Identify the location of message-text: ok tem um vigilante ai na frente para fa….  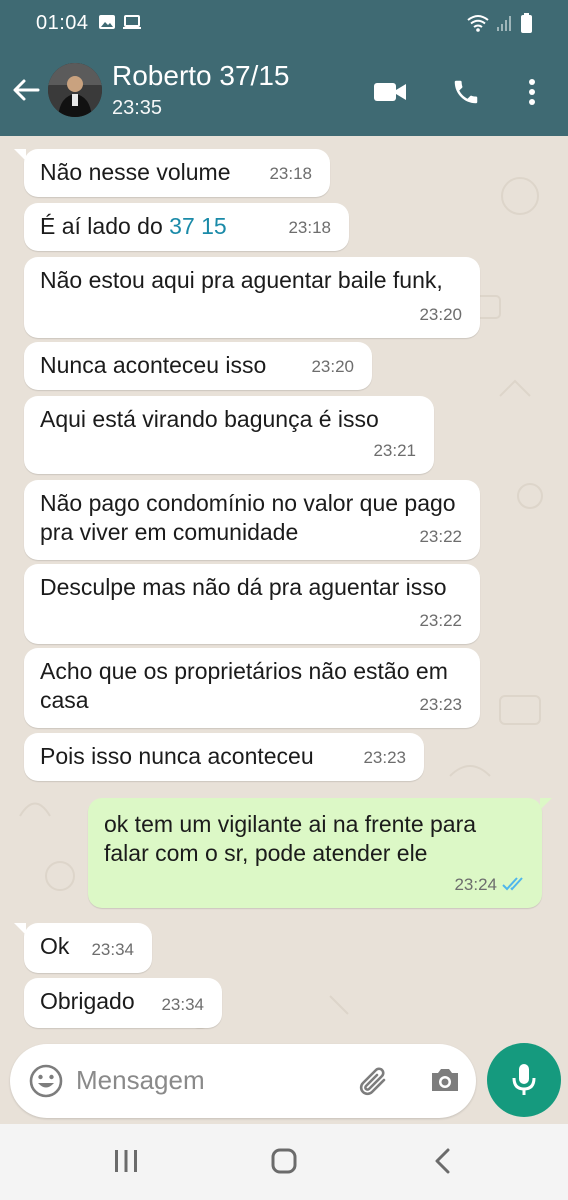
(290, 838).